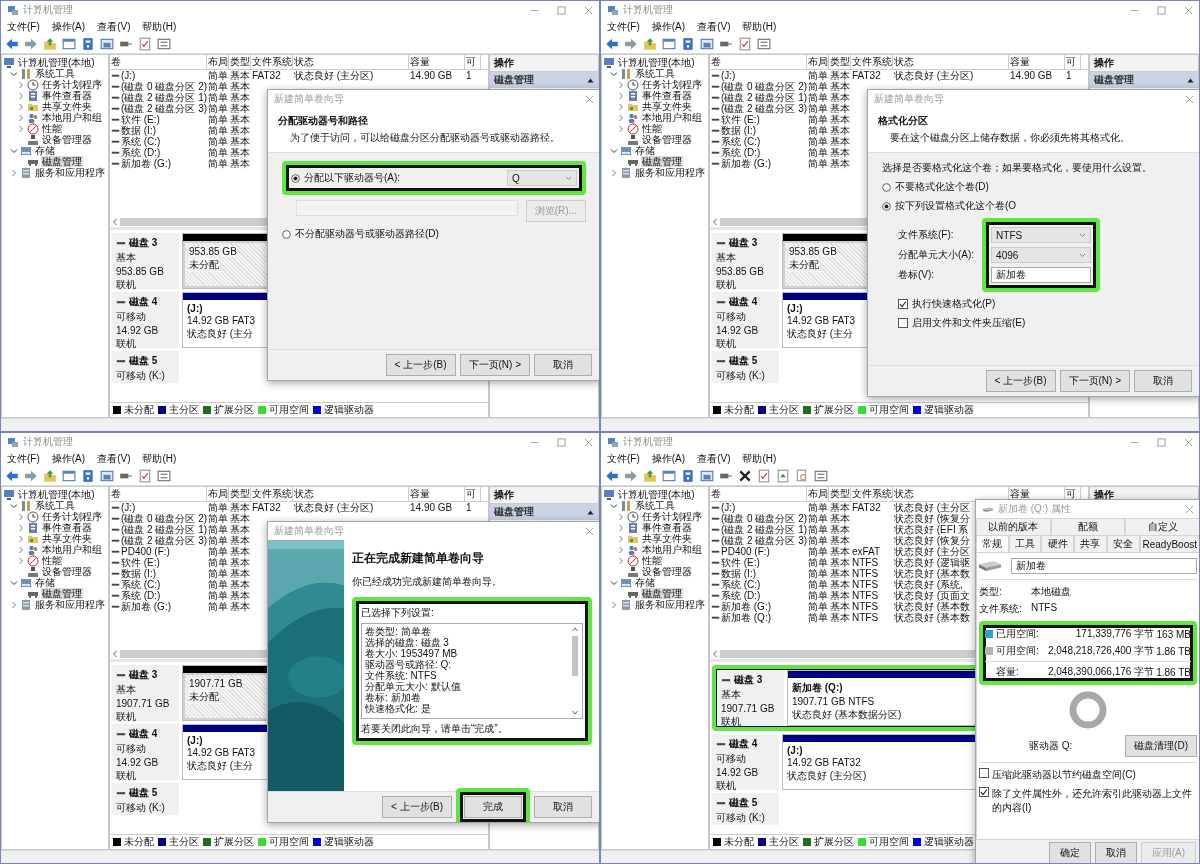 The width and height of the screenshot is (1200, 864). Describe the element at coordinates (1123, 543) in the screenshot. I see `tab: 安全` at that location.